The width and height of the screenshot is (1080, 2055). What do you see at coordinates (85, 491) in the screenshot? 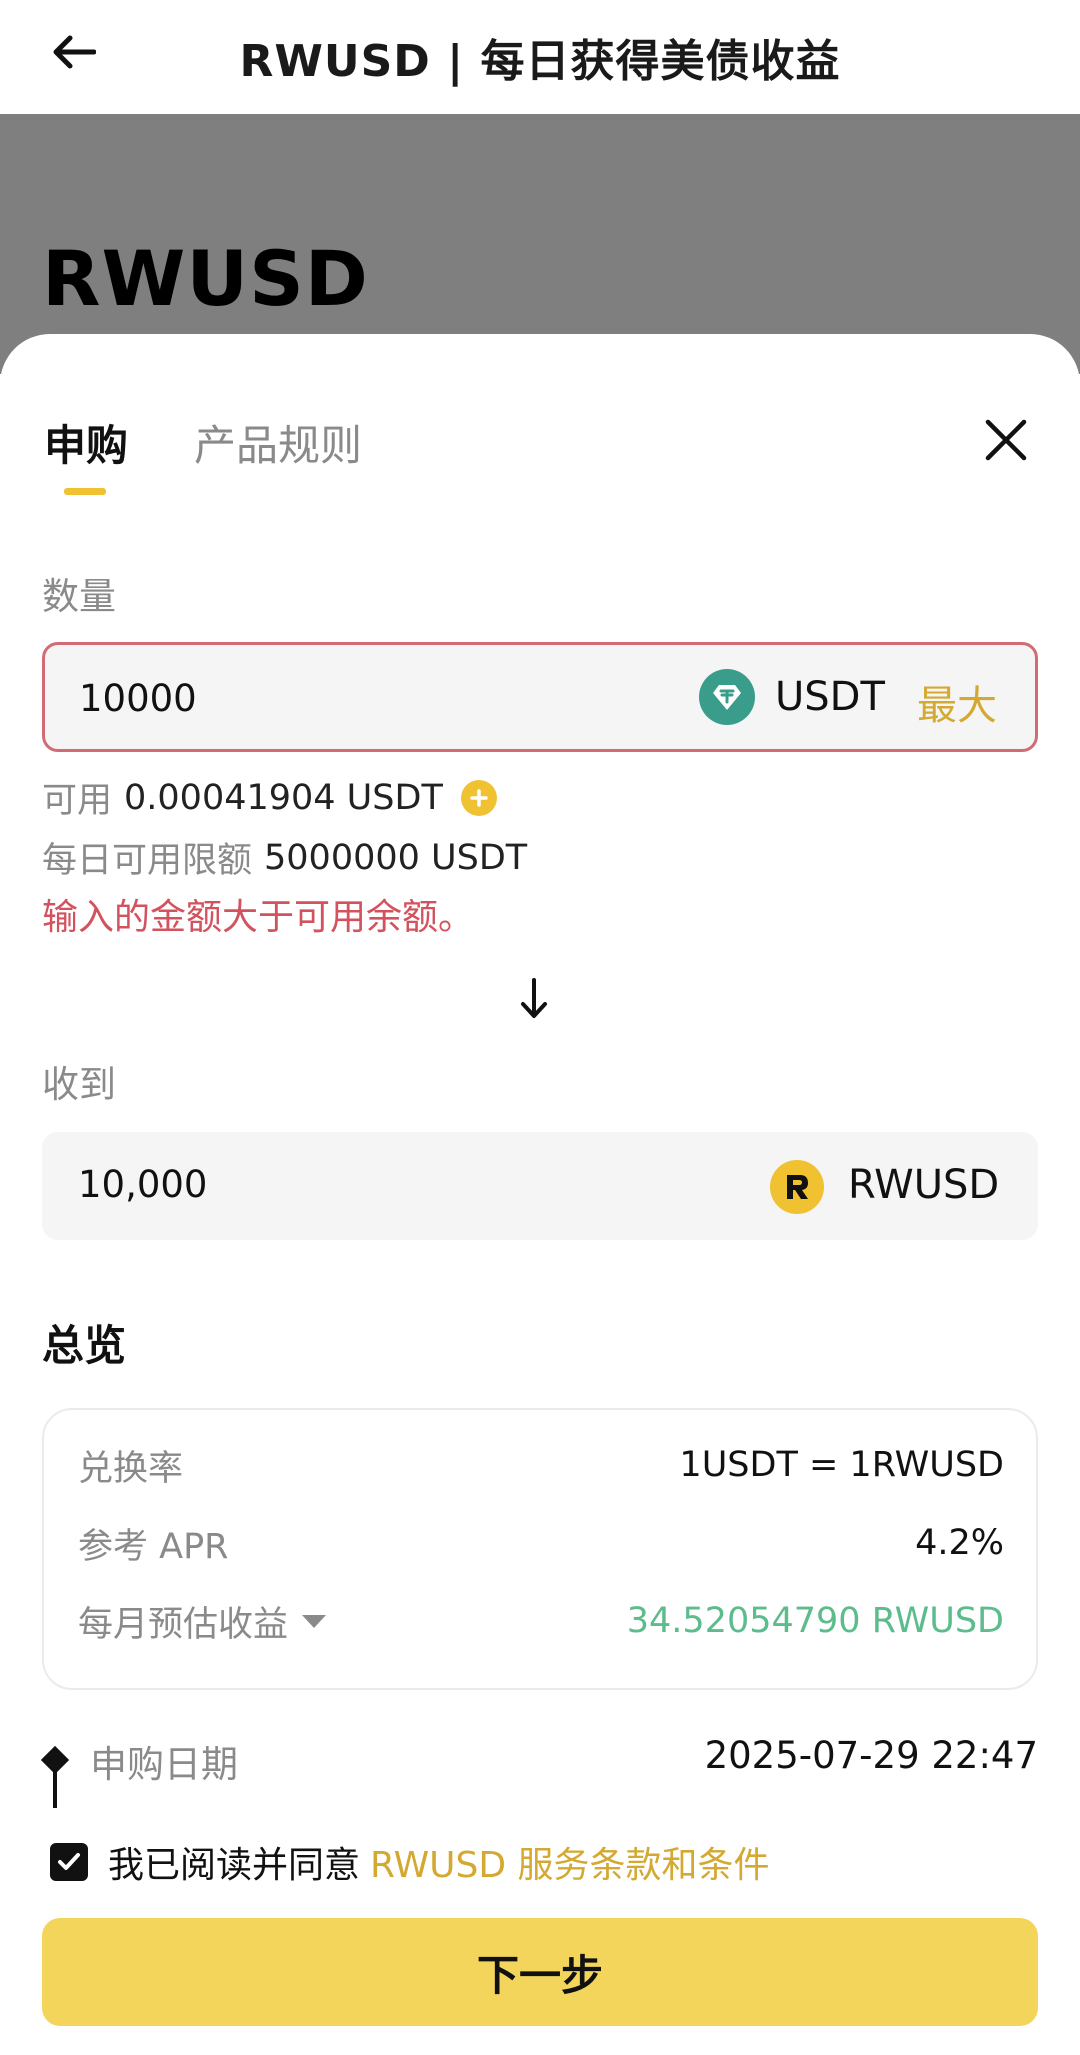
I see `active-tab-indicator` at bounding box center [85, 491].